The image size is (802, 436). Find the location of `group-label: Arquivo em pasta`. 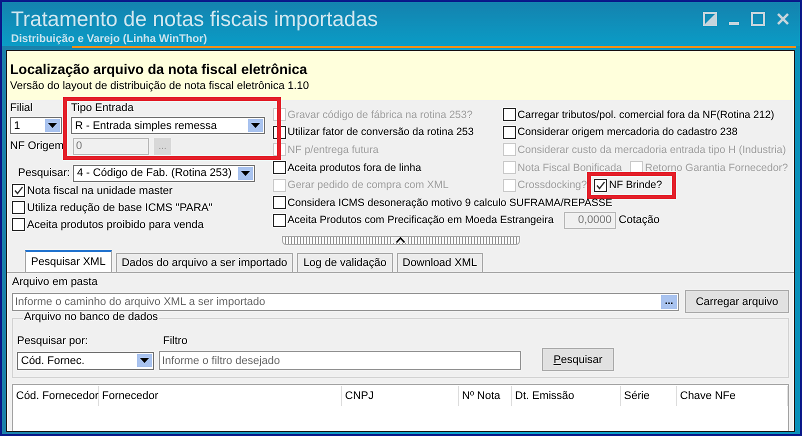

group-label: Arquivo em pasta is located at coordinates (55, 282).